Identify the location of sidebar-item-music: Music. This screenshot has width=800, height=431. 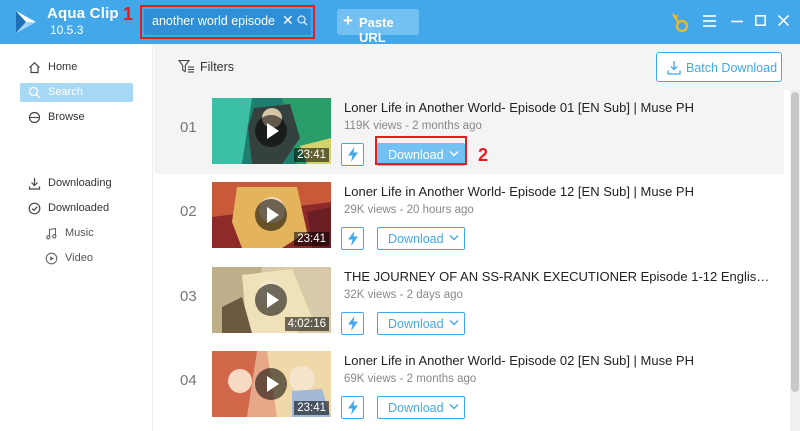
(76, 233).